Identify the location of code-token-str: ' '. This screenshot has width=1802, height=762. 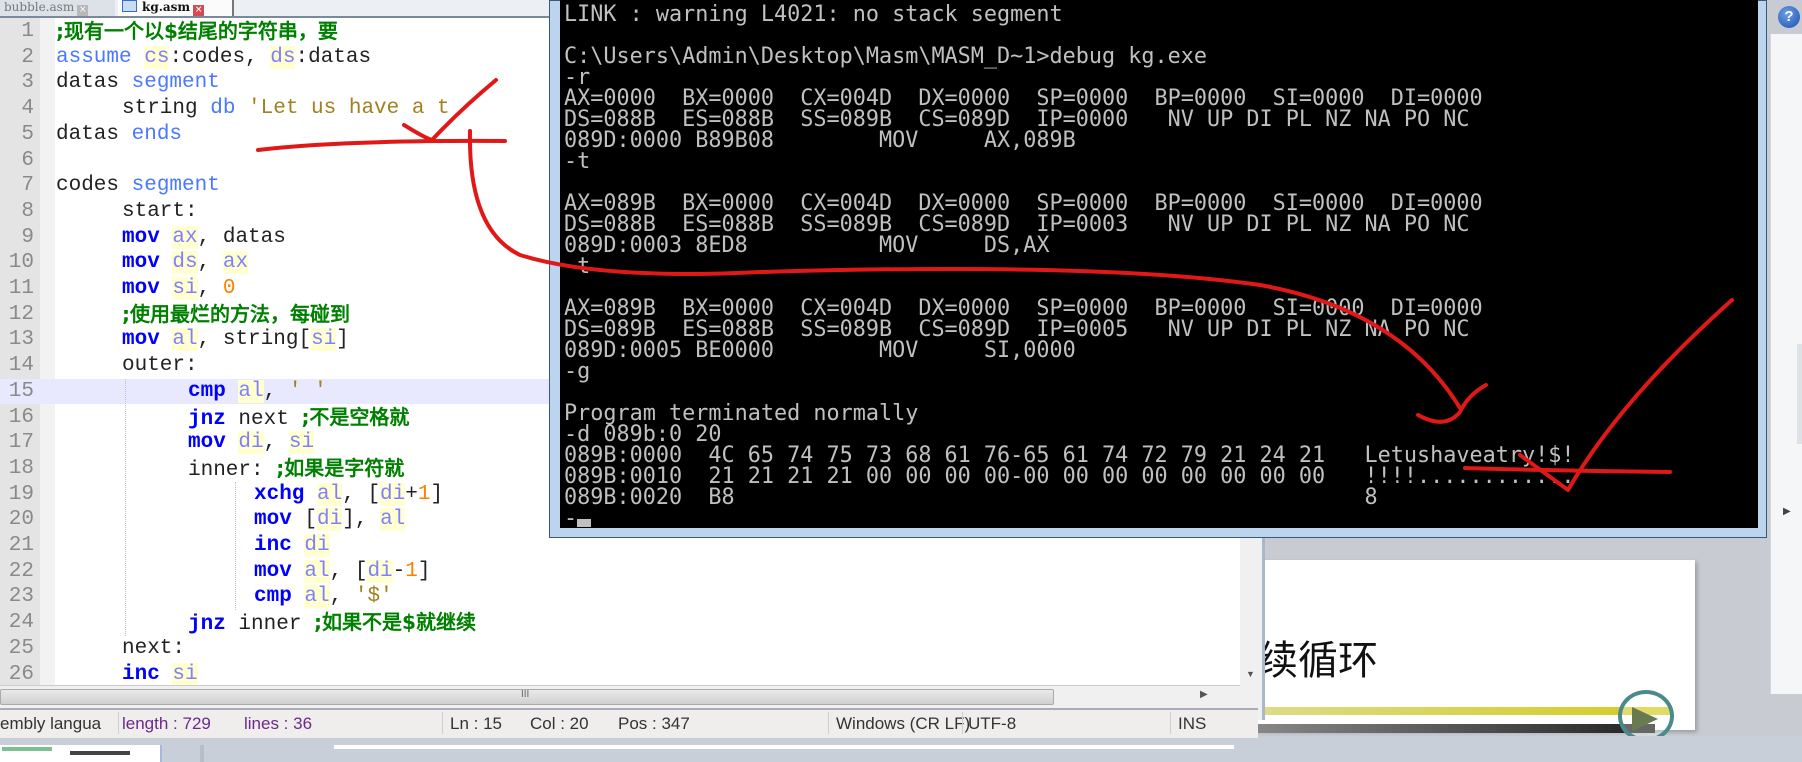
(307, 391).